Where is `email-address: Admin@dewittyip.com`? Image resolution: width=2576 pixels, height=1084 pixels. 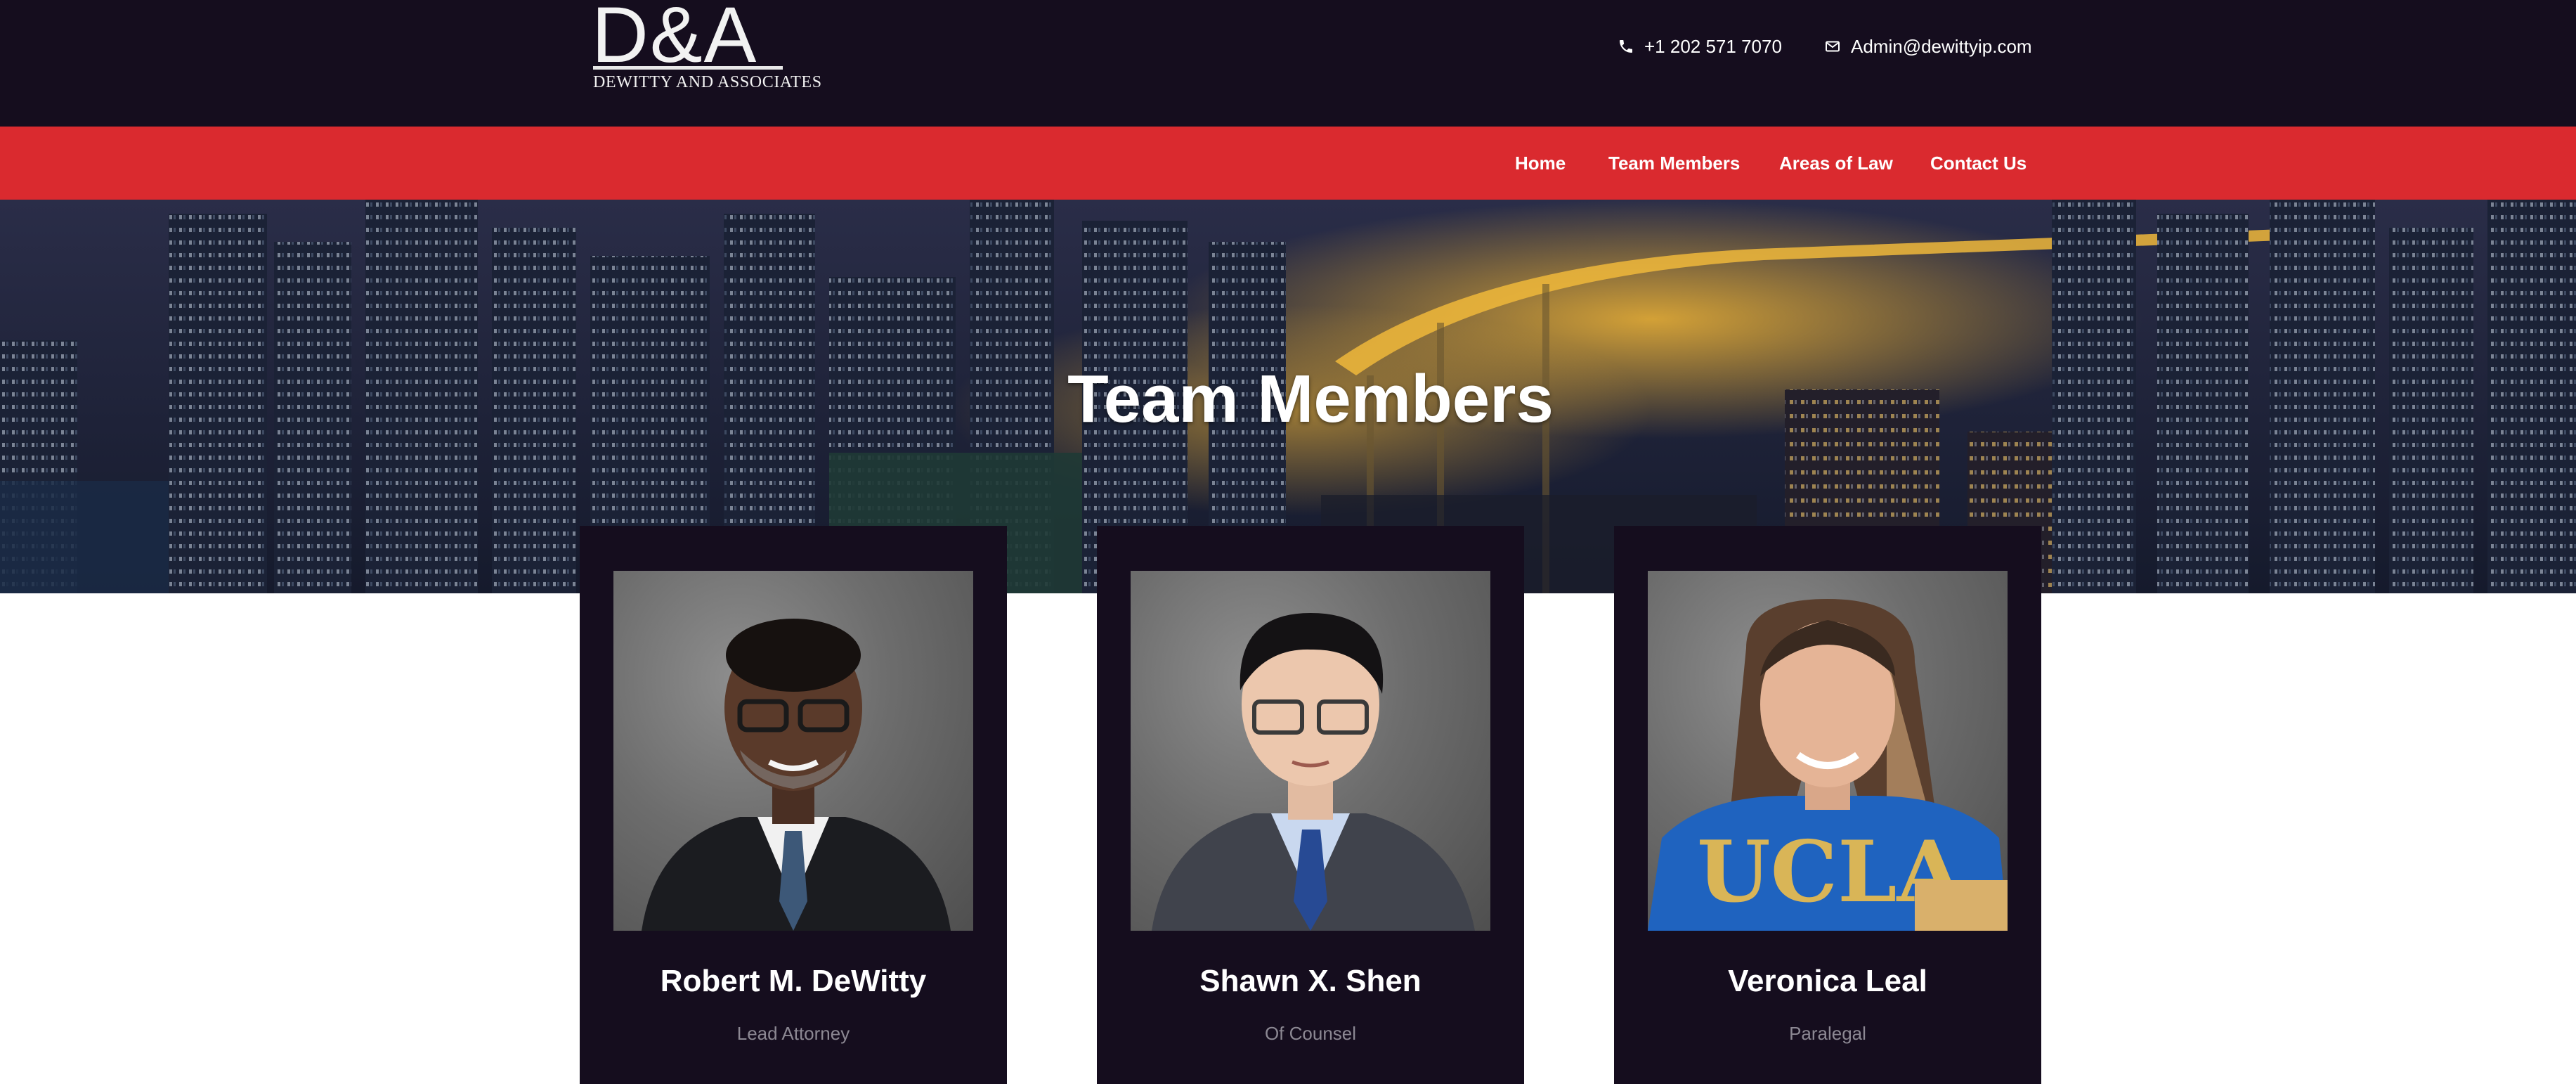
email-address: Admin@dewittyip.com is located at coordinates (1941, 46).